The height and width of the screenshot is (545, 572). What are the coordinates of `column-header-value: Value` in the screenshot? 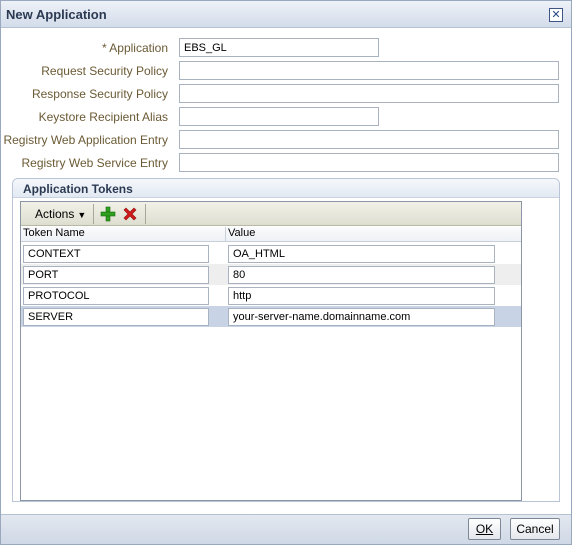 It's located at (373, 234).